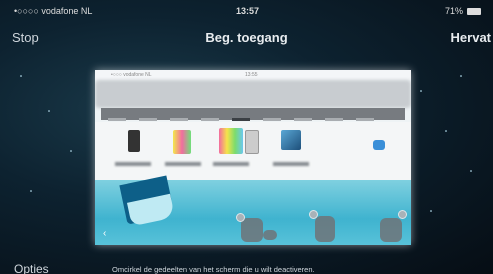  Describe the element at coordinates (117, 119) in the screenshot. I see `apple-logo-icon` at that location.